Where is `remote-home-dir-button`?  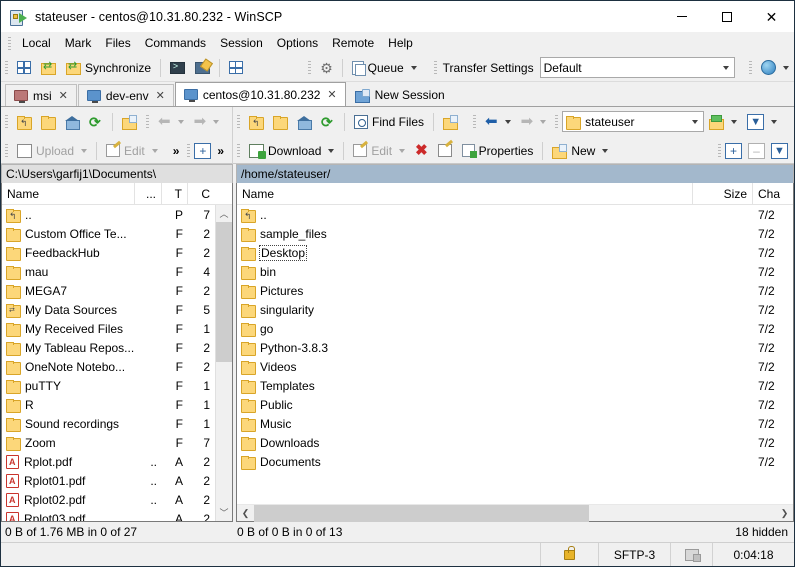
remote-home-dir-button is located at coordinates (304, 122).